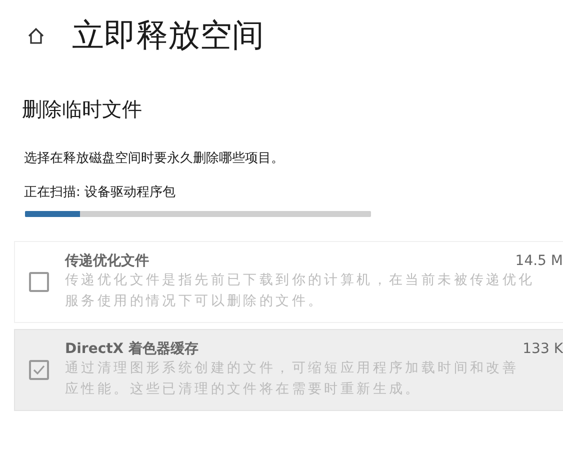 The image size is (563, 452). I want to click on item-size: 133 K, so click(542, 349).